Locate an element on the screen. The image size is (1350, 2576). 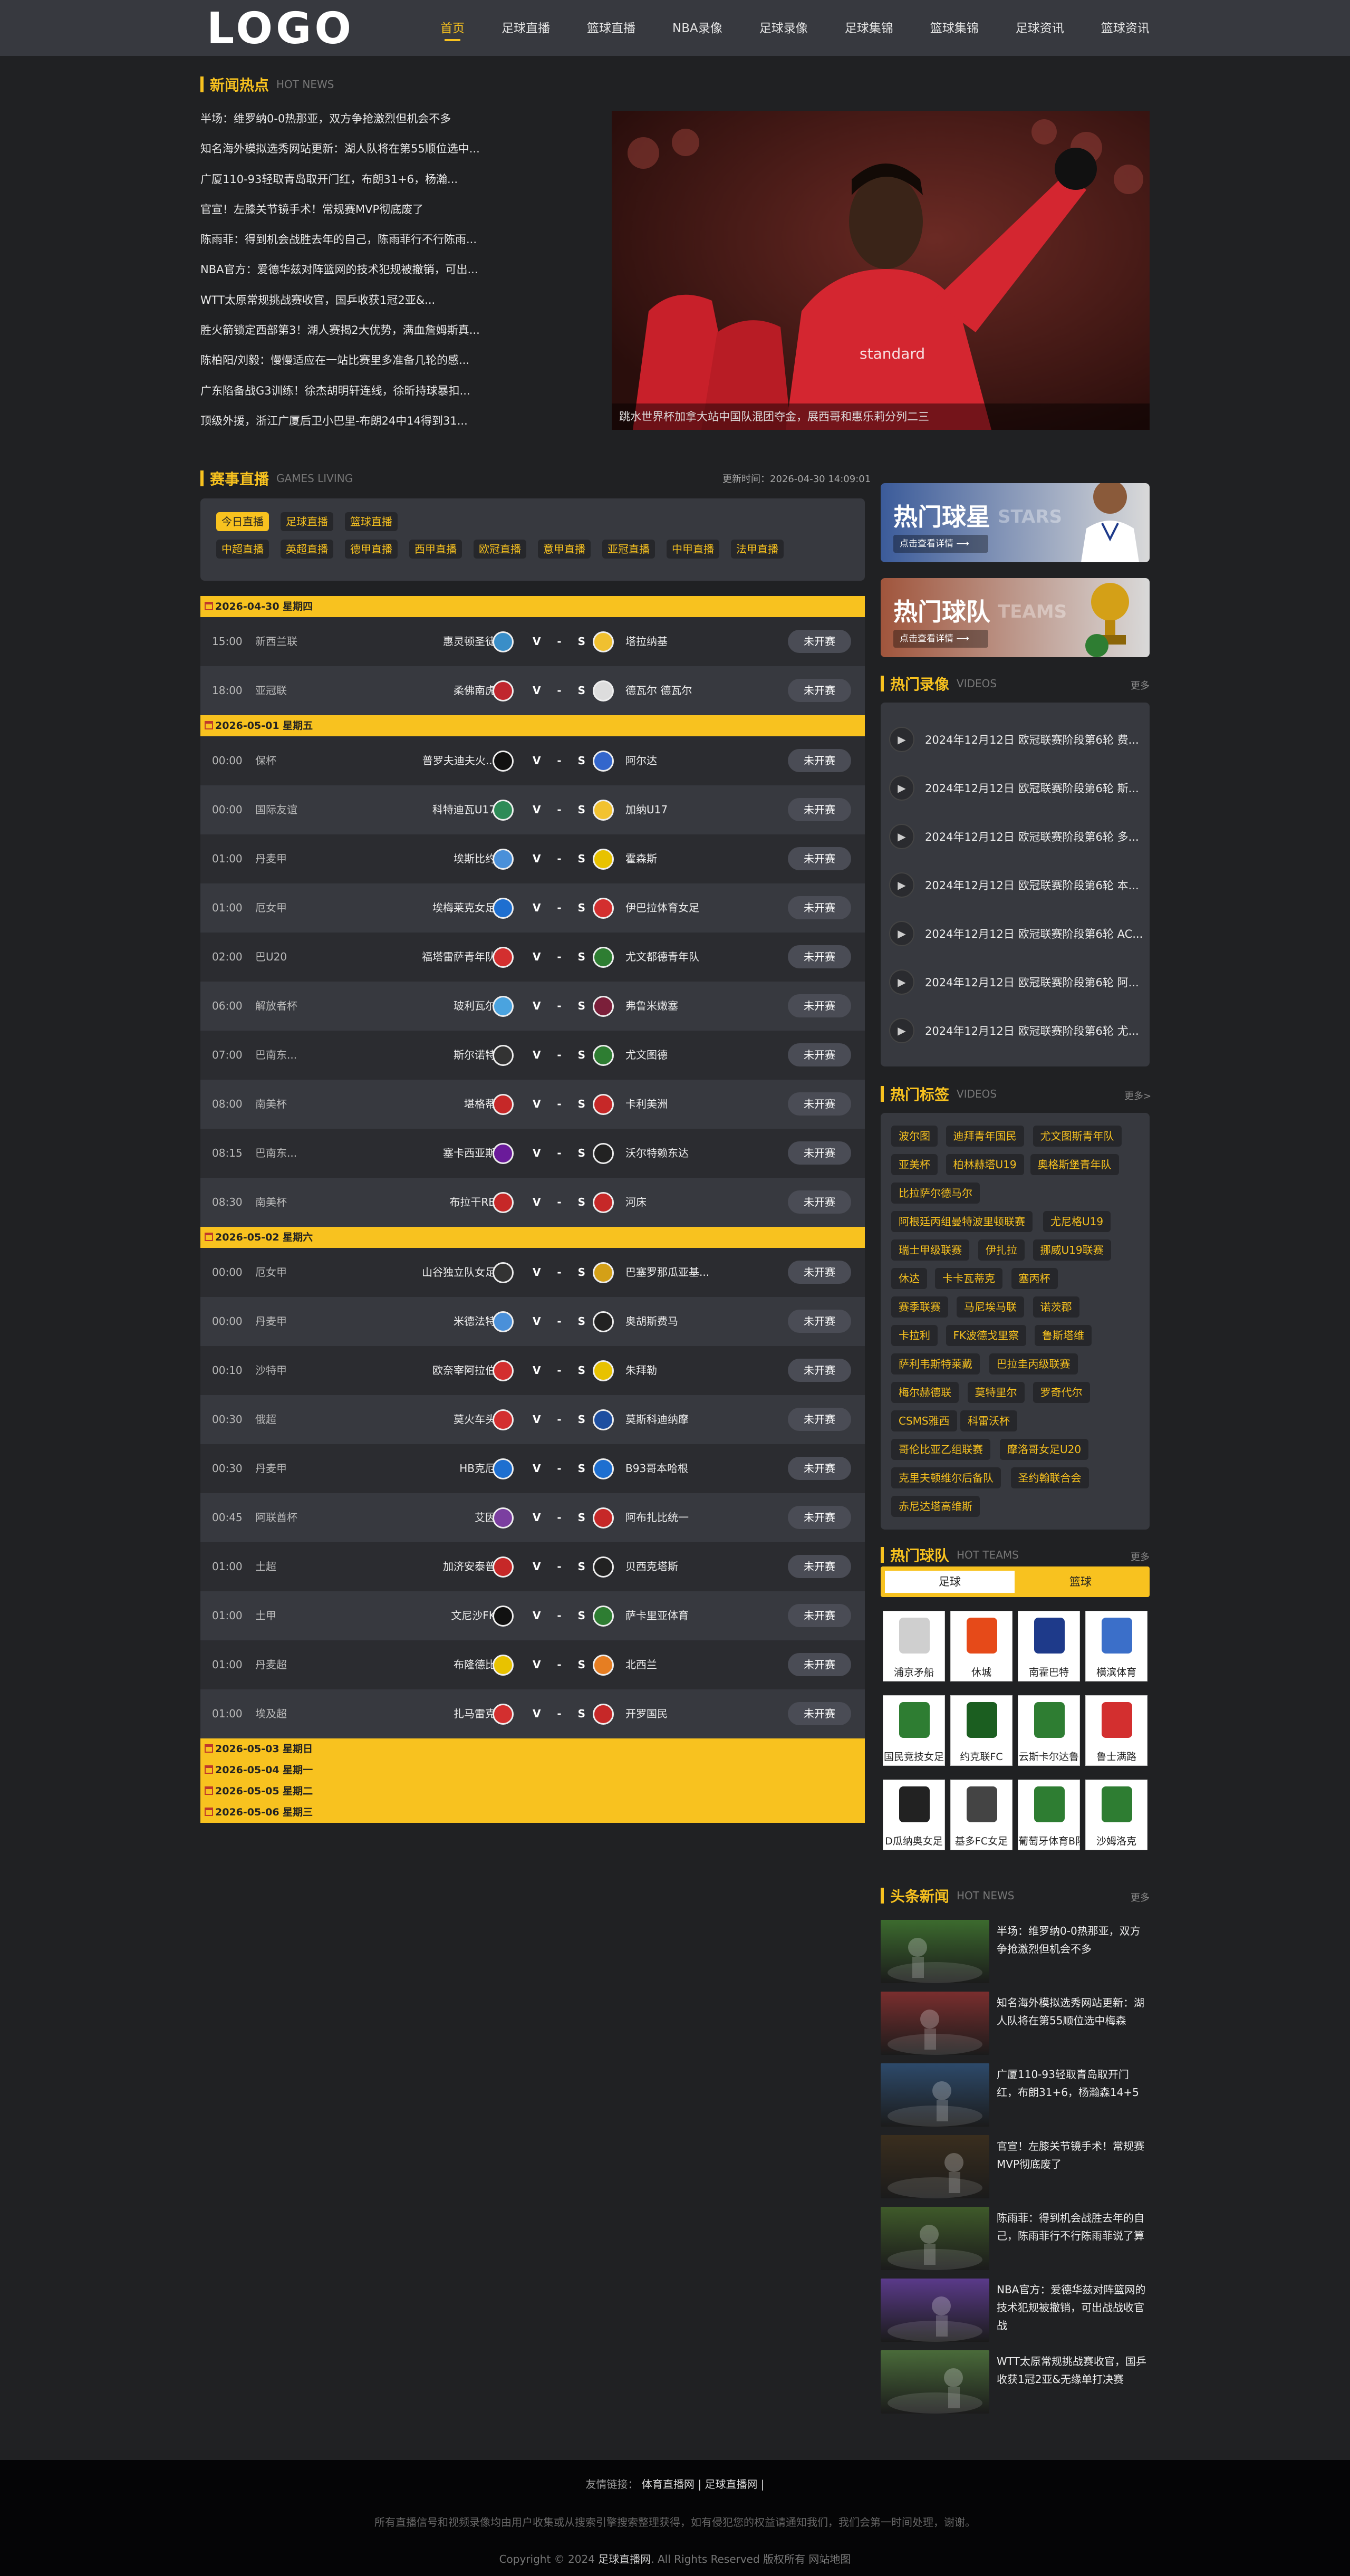
tag-item: 萨利韦斯特莱戴 is located at coordinates (935, 1363).